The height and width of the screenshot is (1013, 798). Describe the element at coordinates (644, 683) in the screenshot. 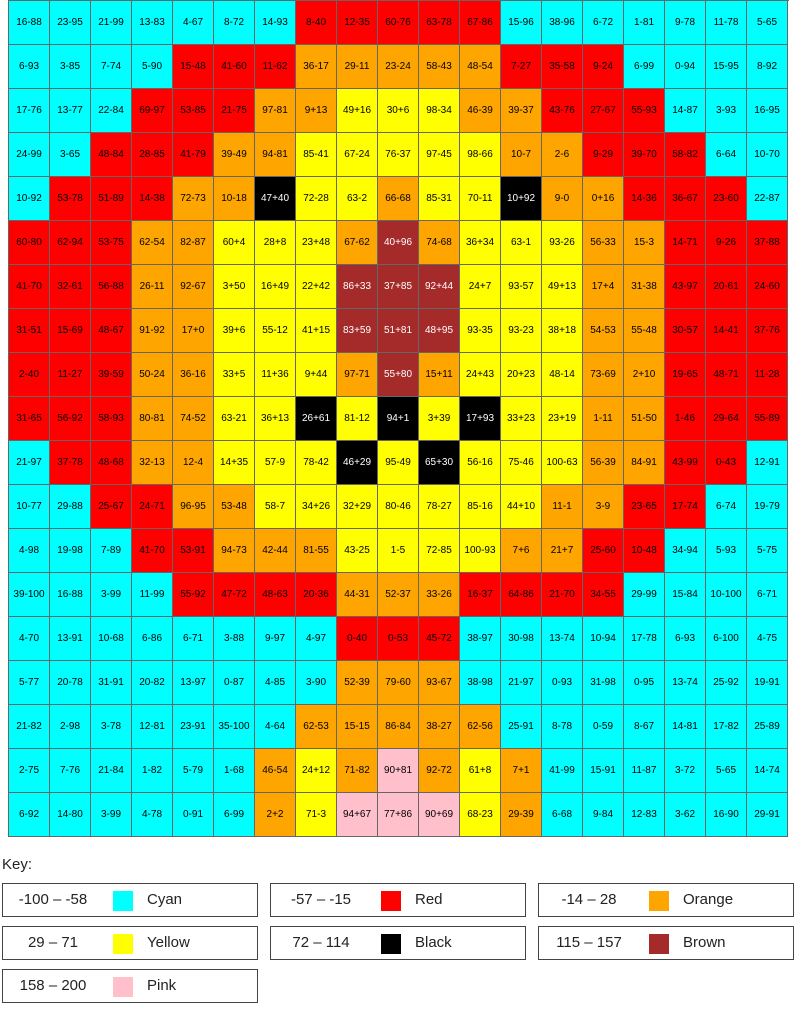

I see `grid-cell: 0-95` at that location.